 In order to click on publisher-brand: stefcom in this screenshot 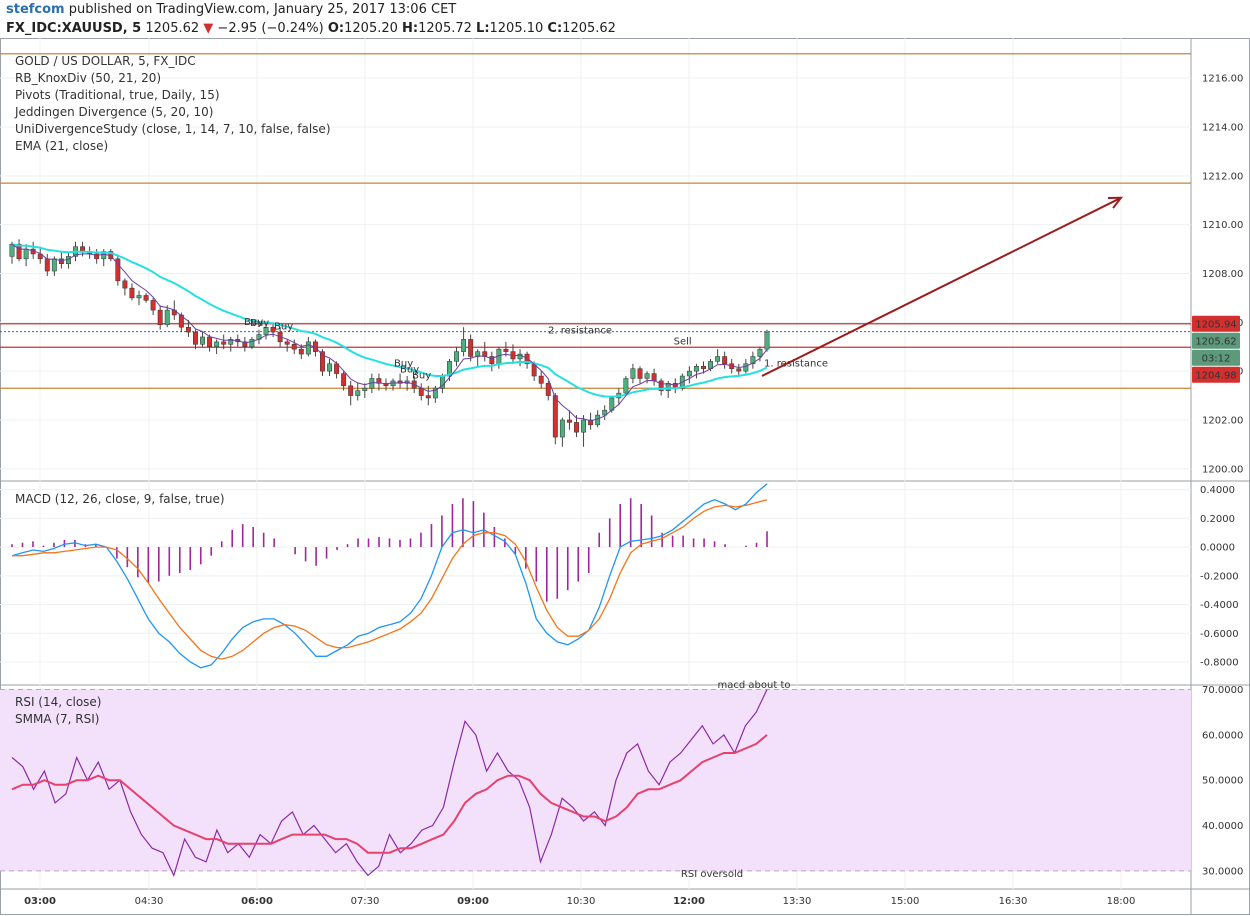, I will do `click(35, 9)`.